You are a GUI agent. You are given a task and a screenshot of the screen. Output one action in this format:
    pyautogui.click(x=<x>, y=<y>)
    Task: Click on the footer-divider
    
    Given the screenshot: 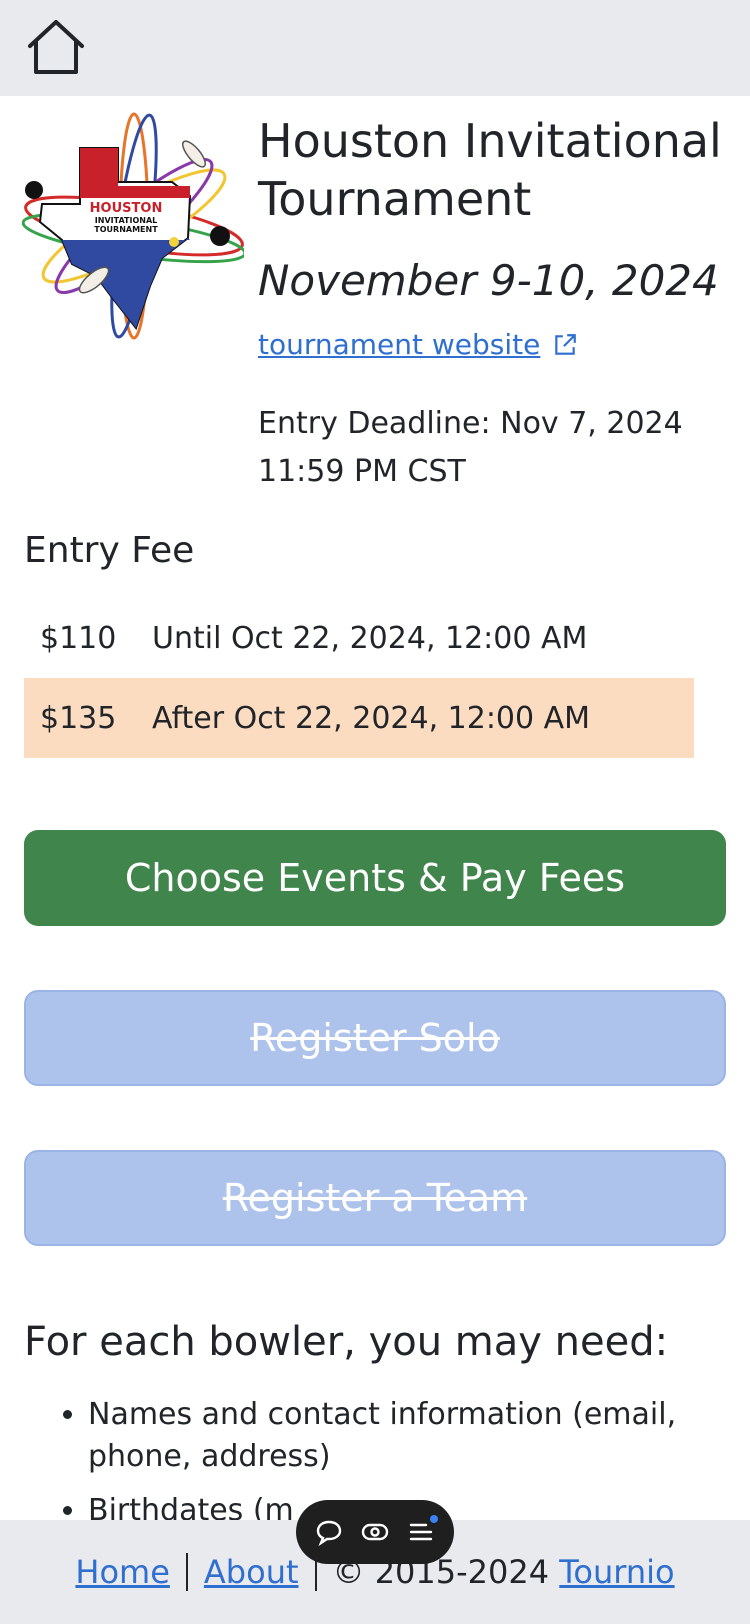 What is the action you would take?
    pyautogui.click(x=186, y=1572)
    